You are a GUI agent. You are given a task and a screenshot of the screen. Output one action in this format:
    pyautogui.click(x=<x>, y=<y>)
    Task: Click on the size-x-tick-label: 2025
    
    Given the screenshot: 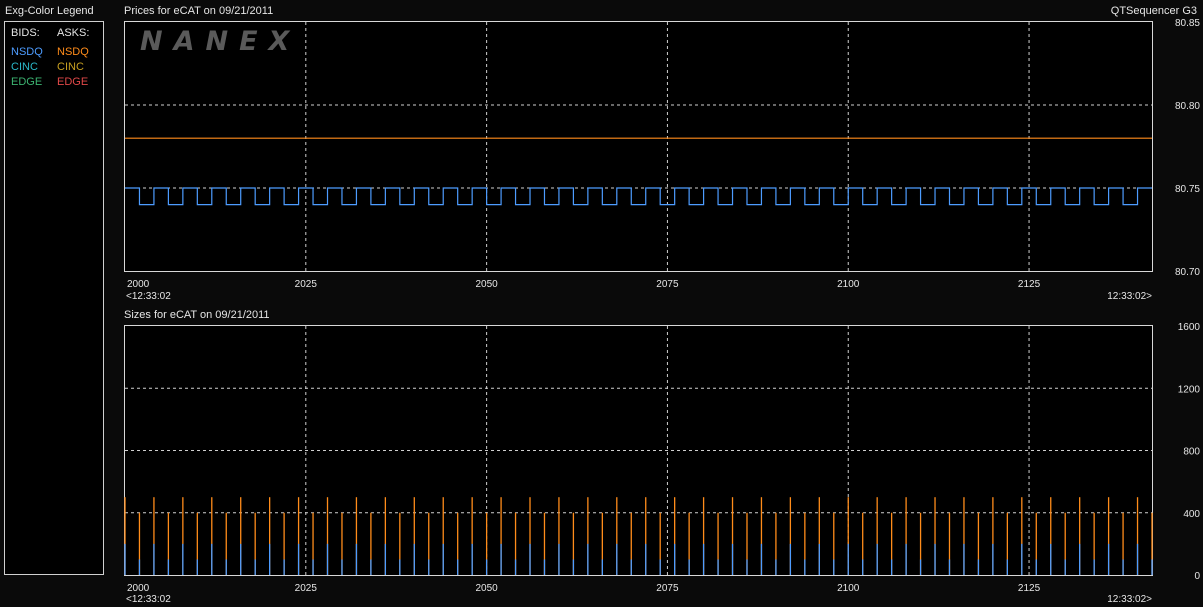 What is the action you would take?
    pyautogui.click(x=306, y=588)
    